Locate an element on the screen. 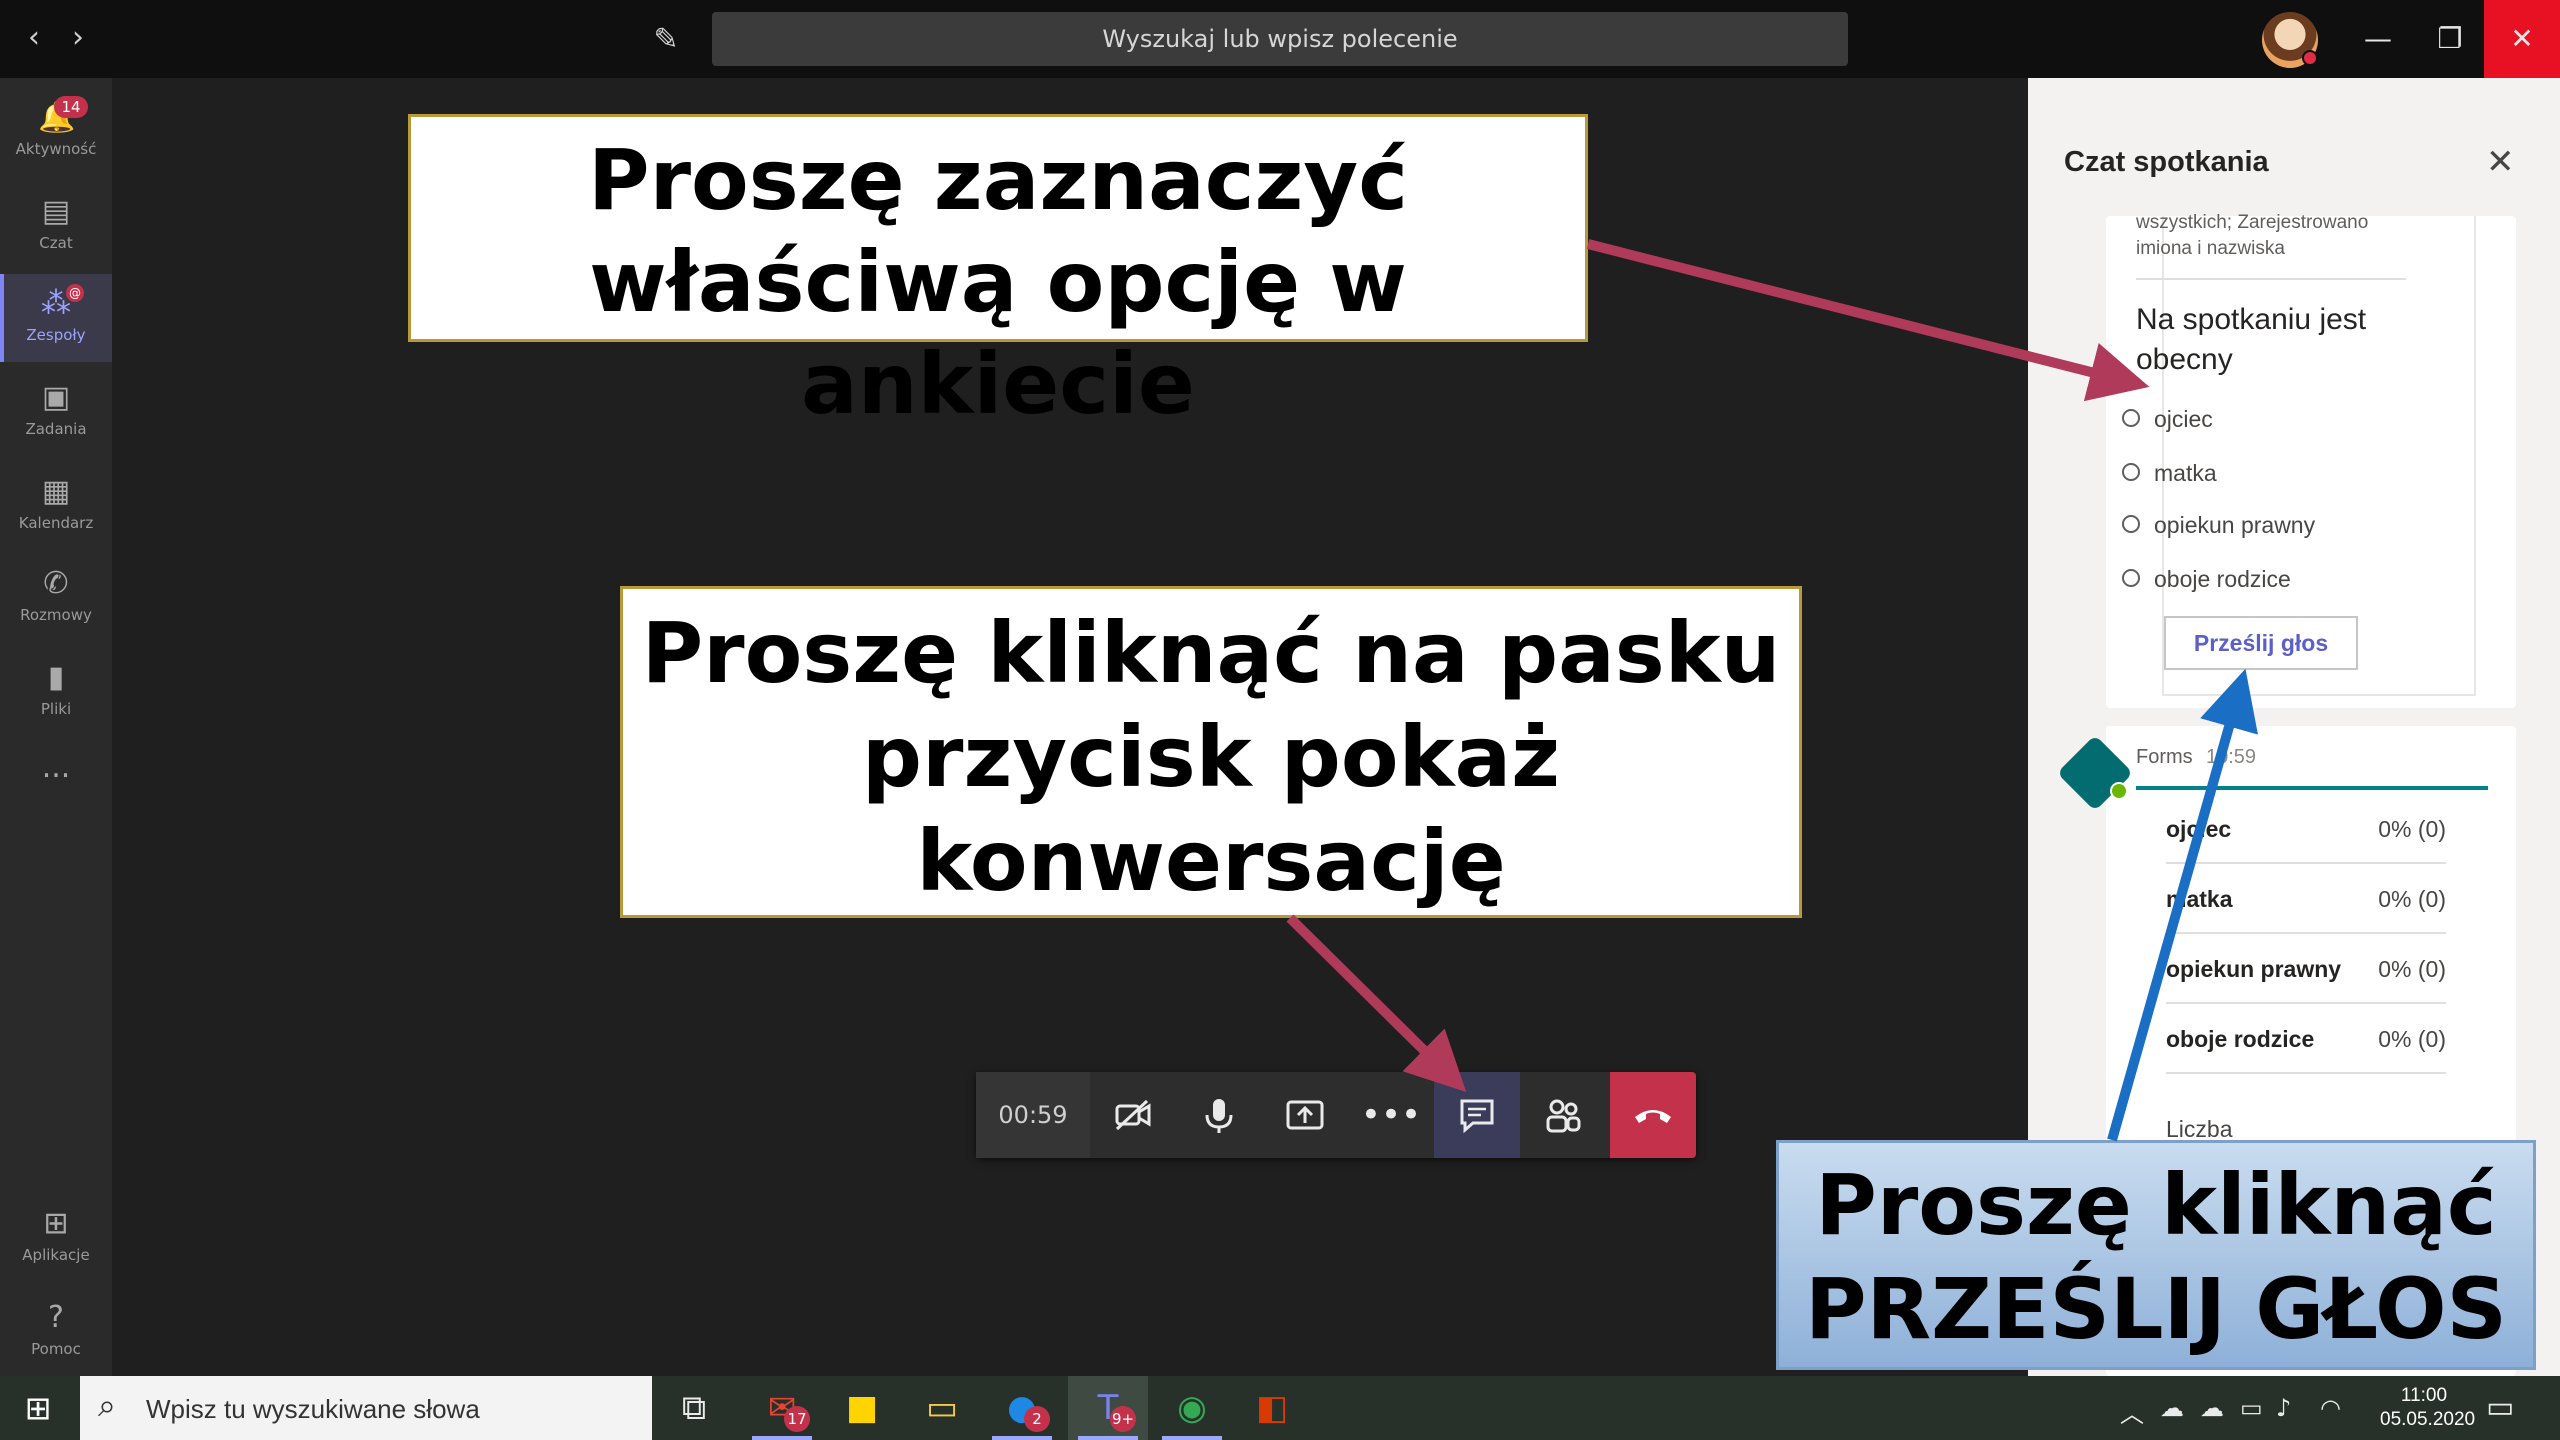 This screenshot has width=2560, height=1440. notifications-icon: ▭ is located at coordinates (2500, 1407).